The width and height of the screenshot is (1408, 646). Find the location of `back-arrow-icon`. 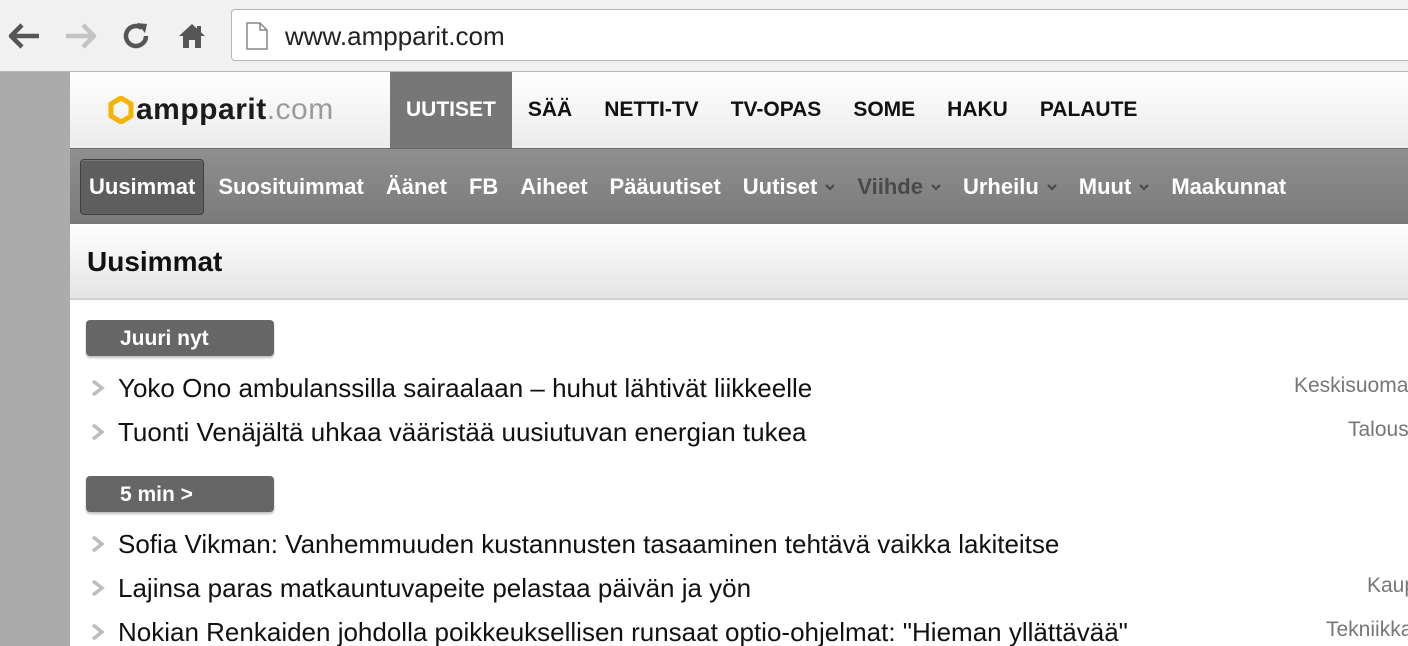

back-arrow-icon is located at coordinates (23, 36).